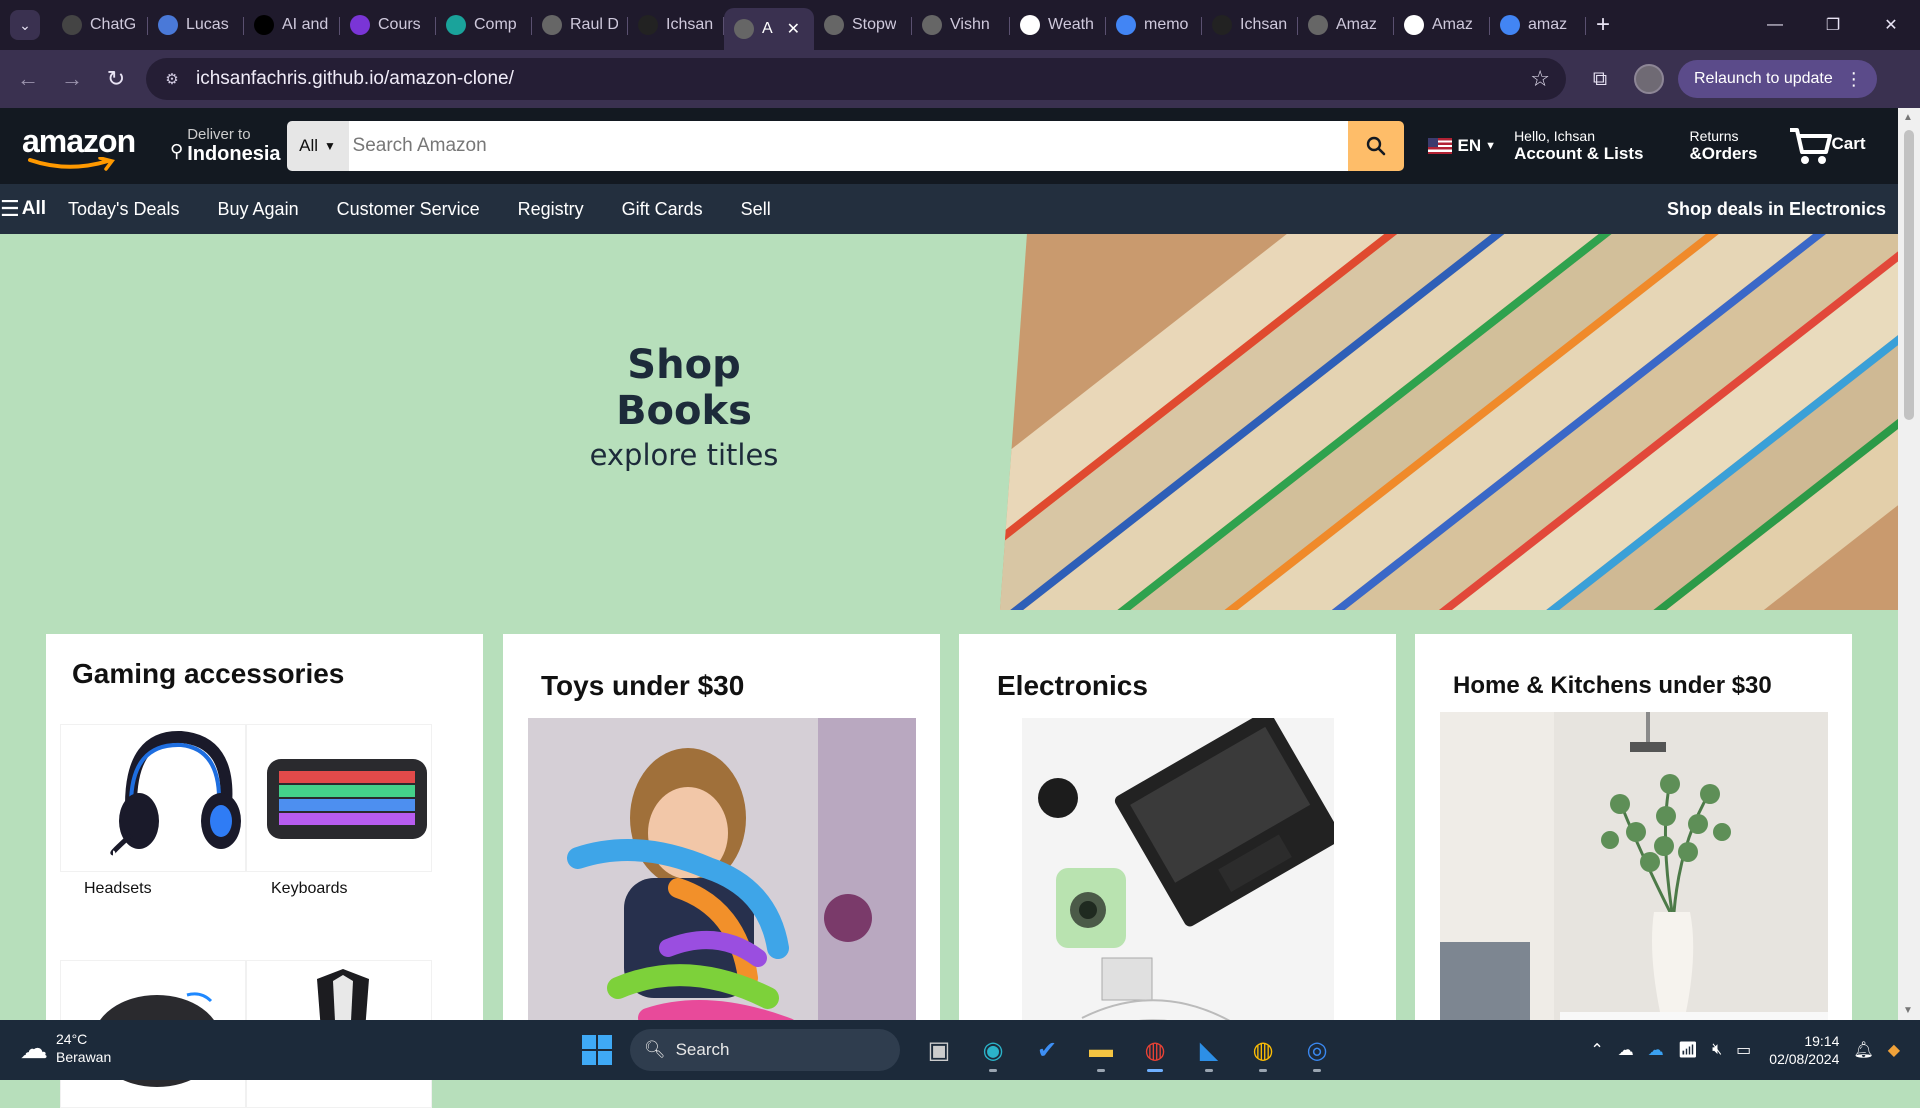 This screenshot has width=1920, height=1108. What do you see at coordinates (1346, 25) in the screenshot?
I see `tab-13: Amaz` at bounding box center [1346, 25].